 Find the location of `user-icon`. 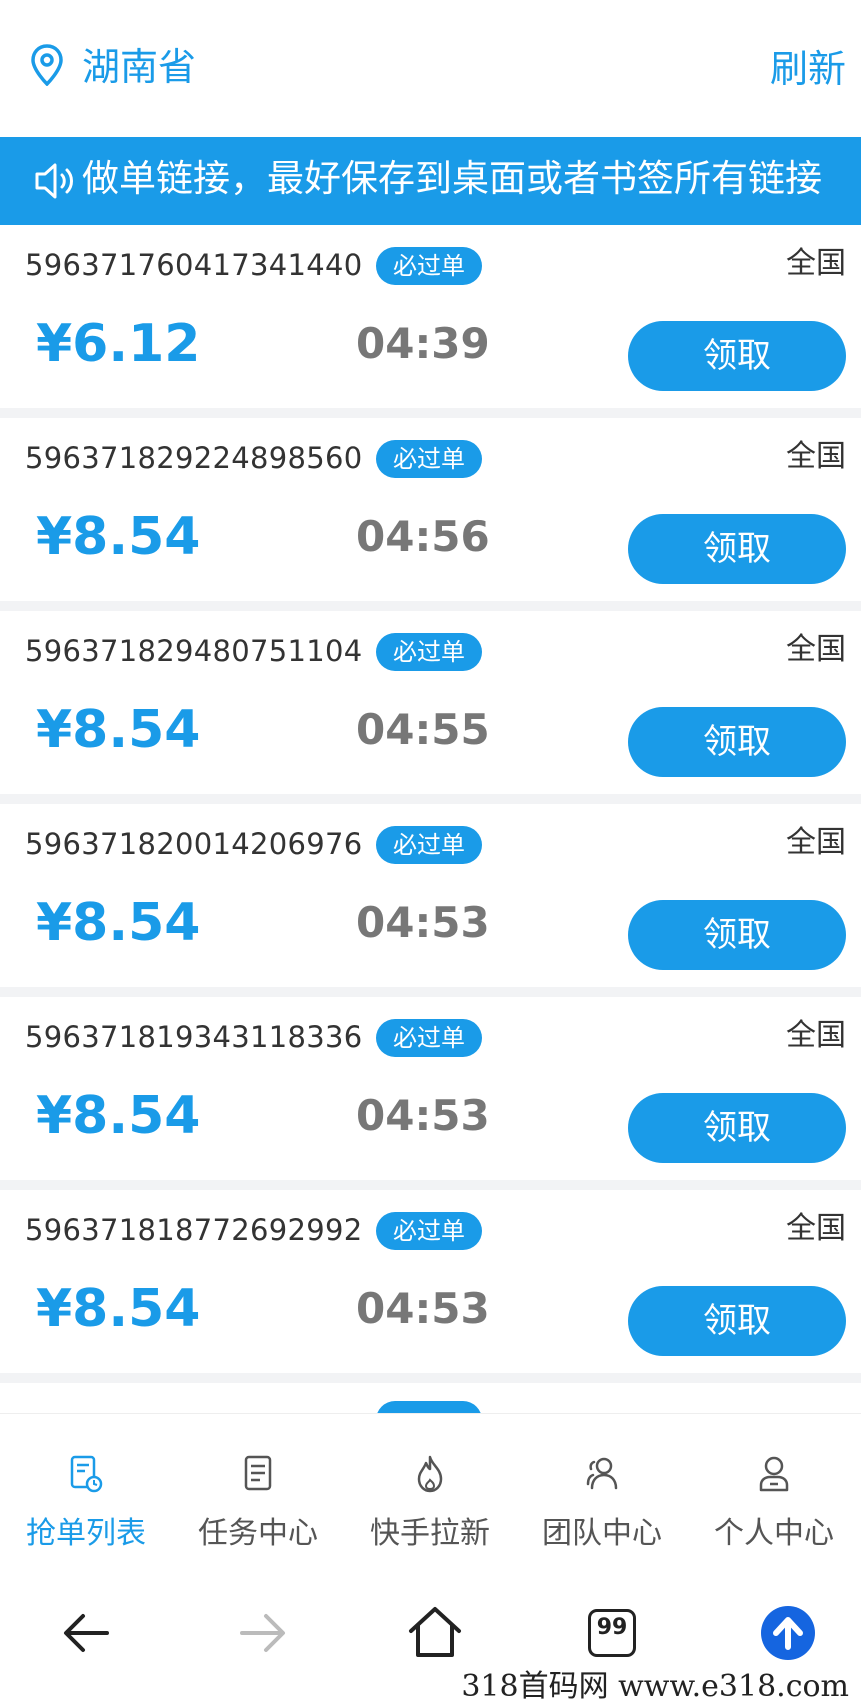

user-icon is located at coordinates (774, 1474).